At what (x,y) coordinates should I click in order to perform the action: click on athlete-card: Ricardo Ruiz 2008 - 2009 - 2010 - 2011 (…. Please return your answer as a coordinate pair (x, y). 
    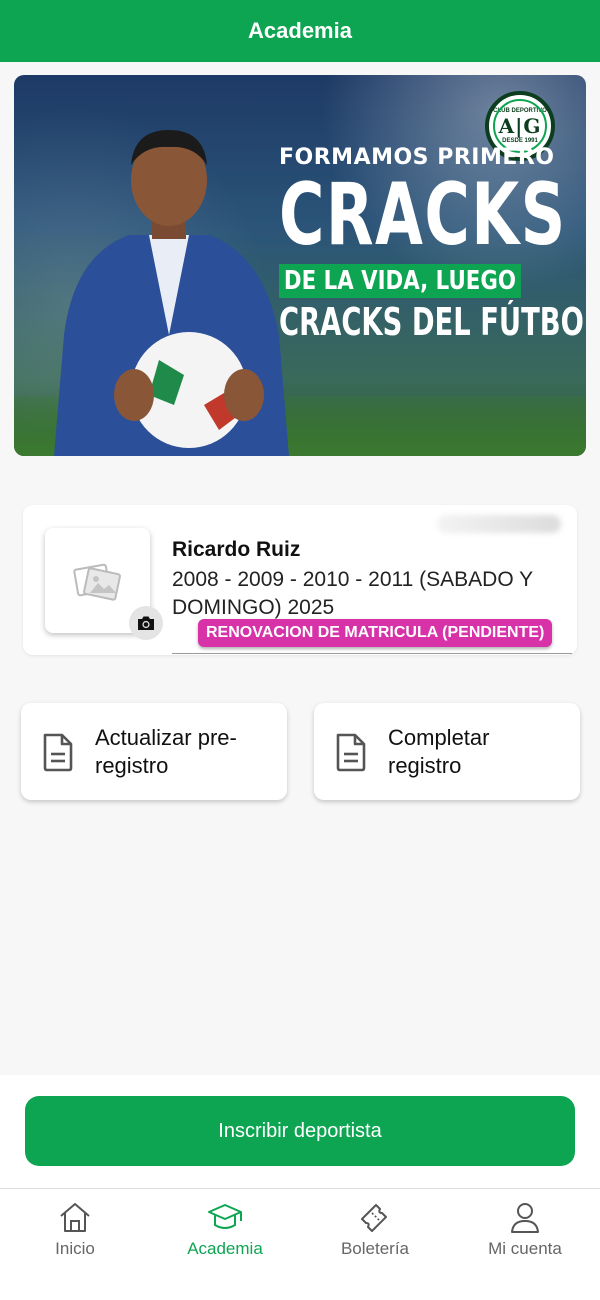
    Looking at the image, I should click on (300, 580).